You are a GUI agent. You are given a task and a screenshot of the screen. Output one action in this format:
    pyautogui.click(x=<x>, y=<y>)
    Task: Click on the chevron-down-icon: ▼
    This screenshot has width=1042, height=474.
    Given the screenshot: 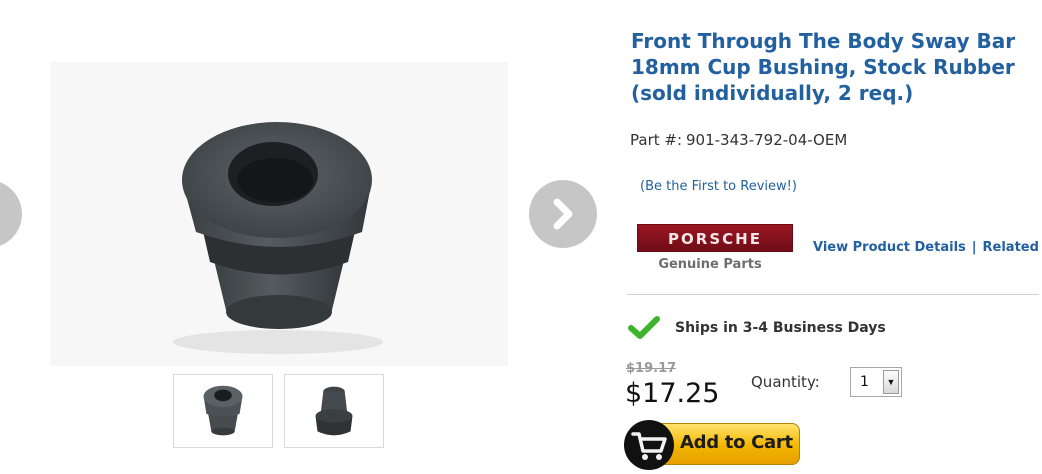 What is the action you would take?
    pyautogui.click(x=891, y=382)
    